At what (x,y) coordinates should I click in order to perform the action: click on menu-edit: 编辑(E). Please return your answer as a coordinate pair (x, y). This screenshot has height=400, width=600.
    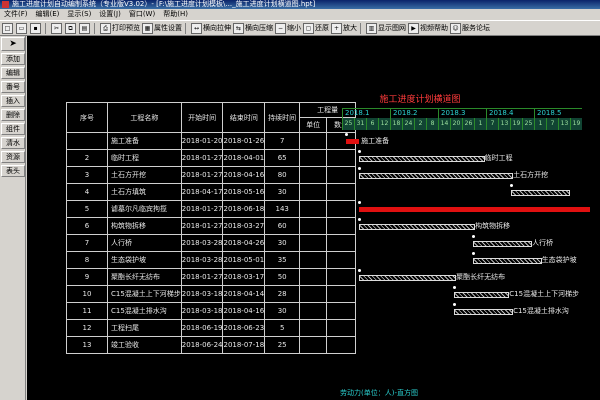
    Looking at the image, I should click on (48, 14).